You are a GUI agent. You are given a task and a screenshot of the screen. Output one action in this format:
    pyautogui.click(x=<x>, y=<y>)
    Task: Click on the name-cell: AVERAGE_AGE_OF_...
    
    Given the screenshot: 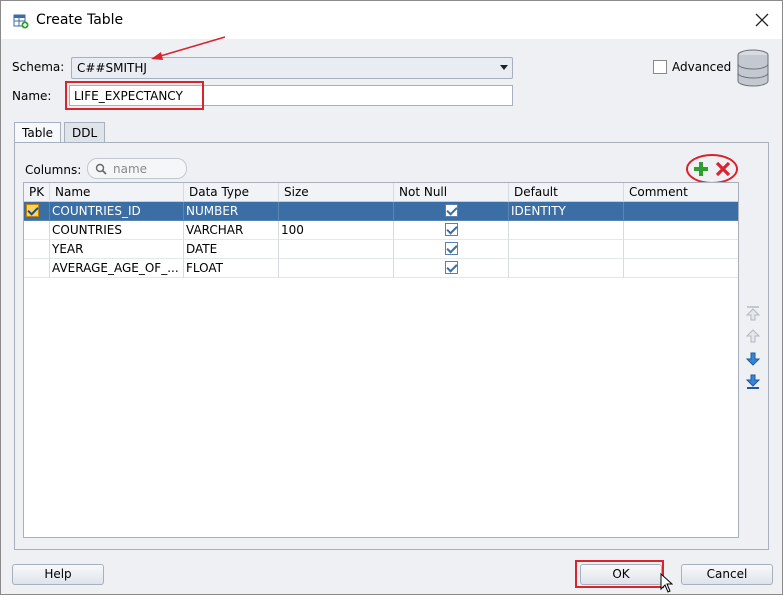 What is the action you would take?
    pyautogui.click(x=117, y=268)
    